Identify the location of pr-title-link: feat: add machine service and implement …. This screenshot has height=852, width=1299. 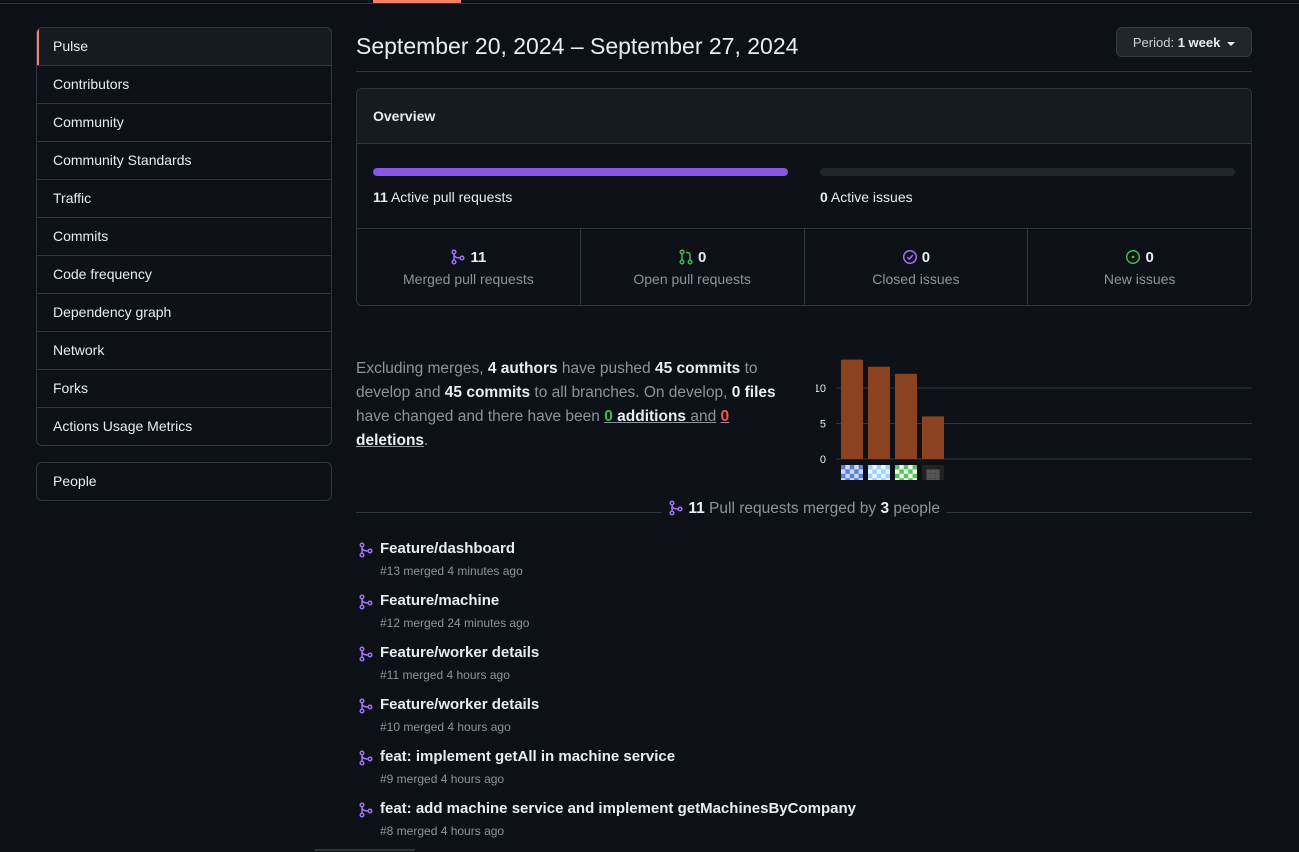
(618, 808).